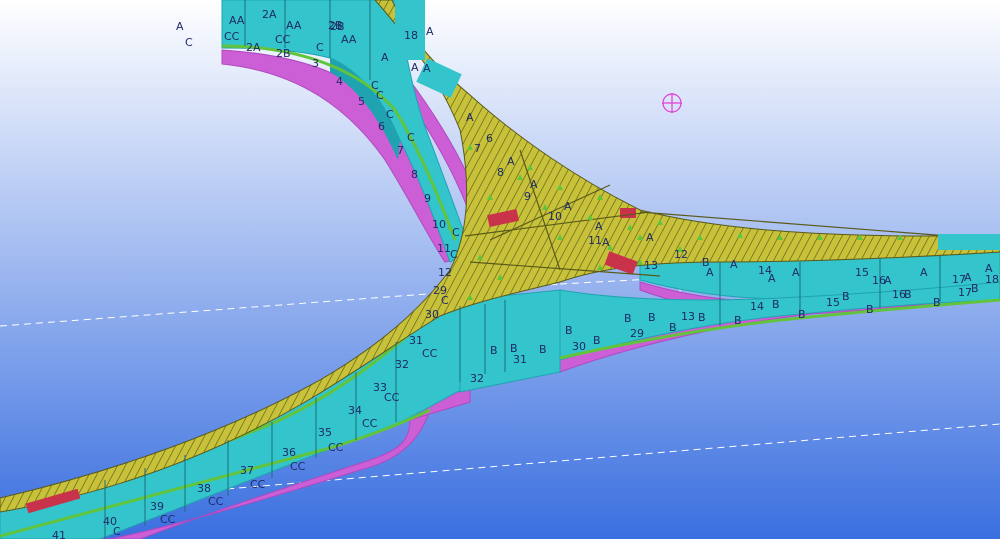 The width and height of the screenshot is (1000, 539). Describe the element at coordinates (325, 432) in the screenshot. I see `grid-number-label: 35` at that location.